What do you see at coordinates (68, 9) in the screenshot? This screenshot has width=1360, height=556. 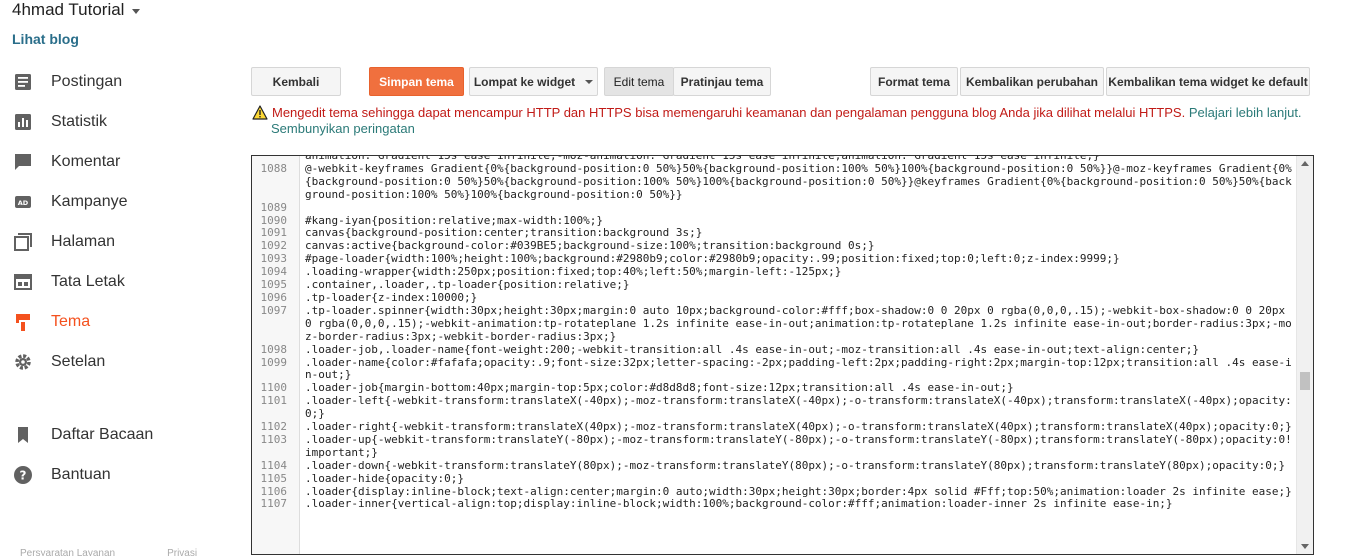 I see `blog-title: 4hmad Tutorial` at bounding box center [68, 9].